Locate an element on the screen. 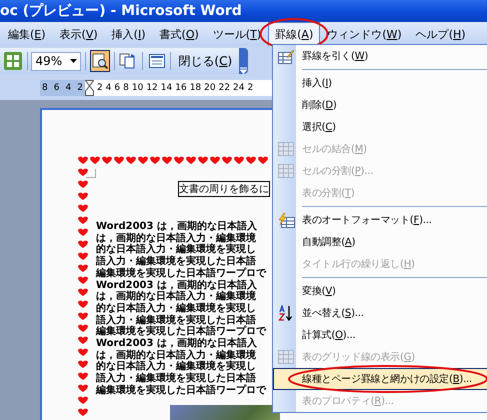  pages-icon is located at coordinates (128, 61).